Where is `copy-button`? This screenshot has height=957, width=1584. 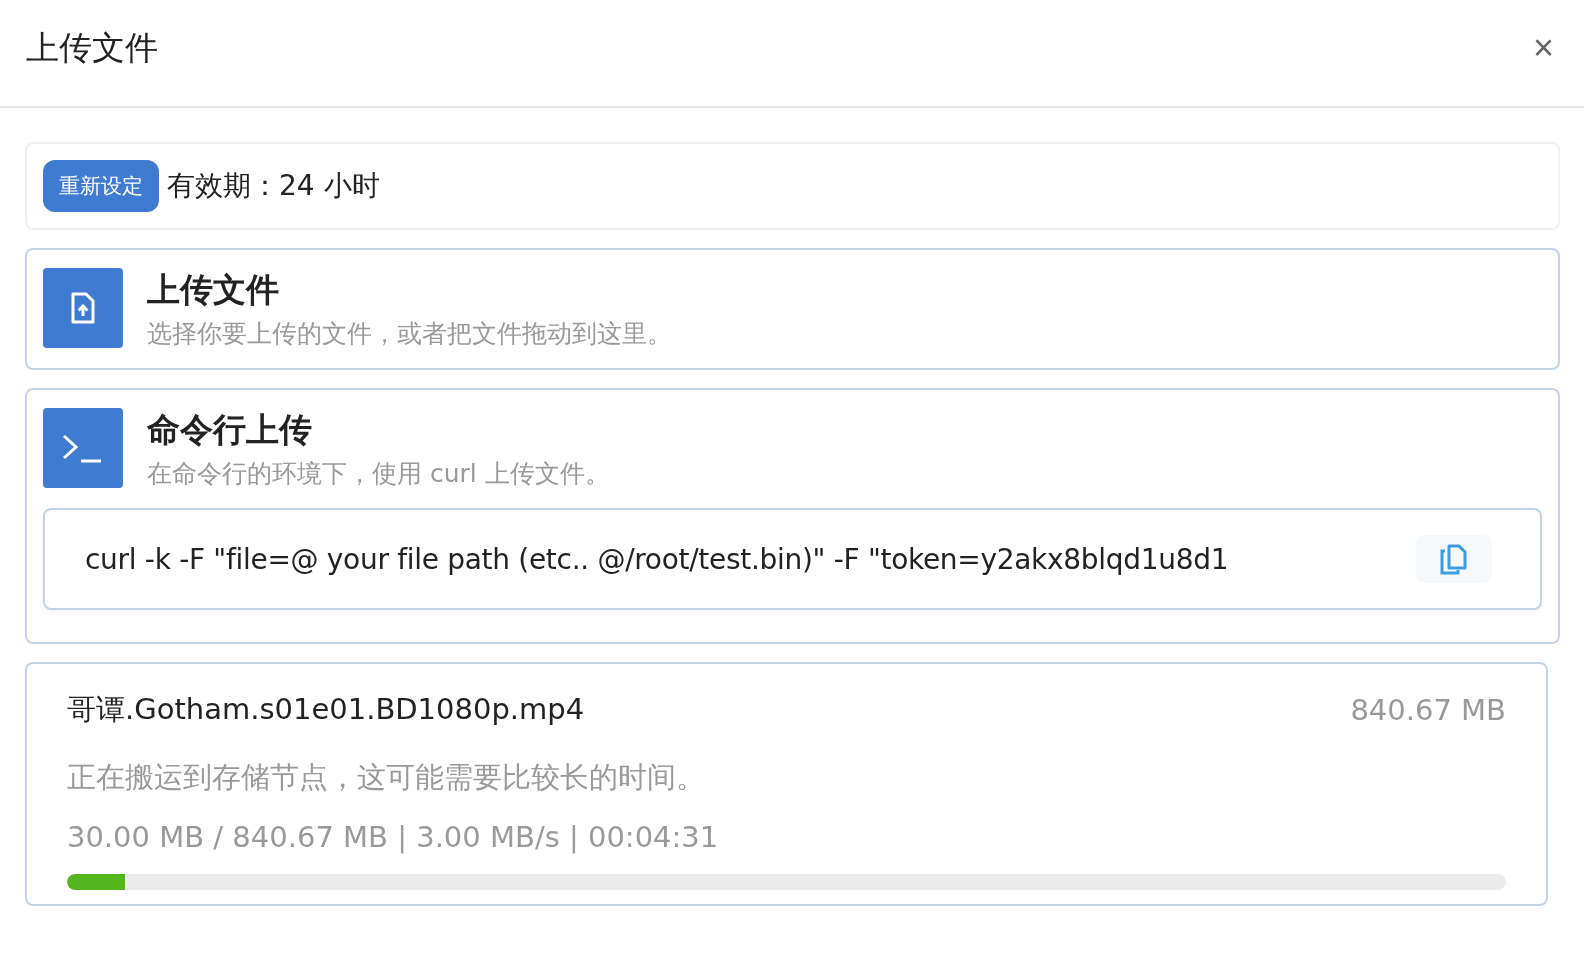 copy-button is located at coordinates (1454, 559).